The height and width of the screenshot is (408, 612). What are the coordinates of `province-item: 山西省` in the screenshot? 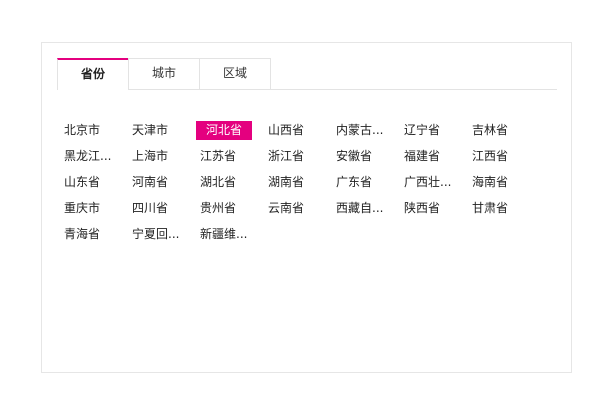 It's located at (297, 130).